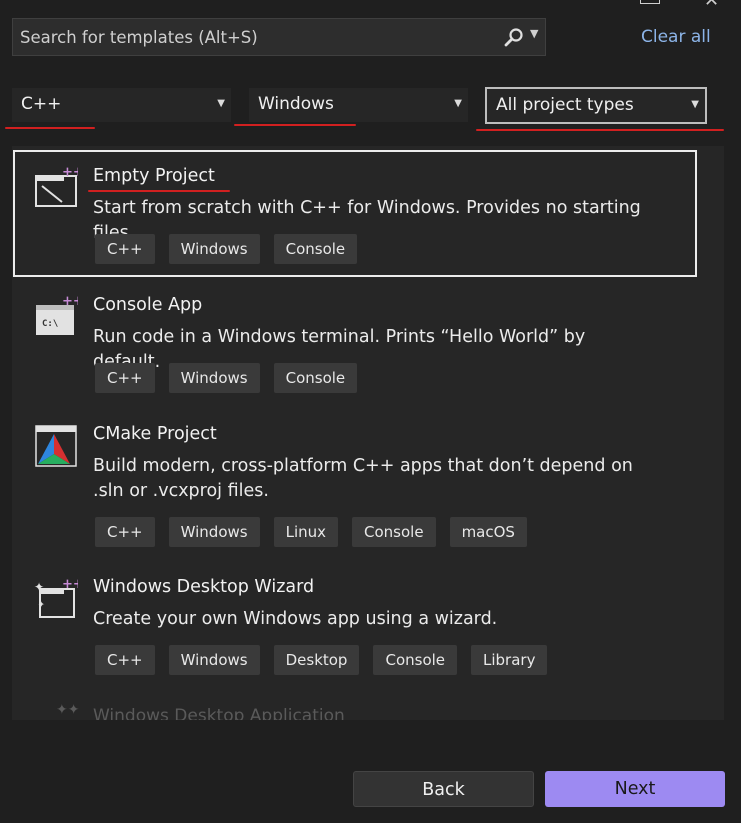  Describe the element at coordinates (56, 597) in the screenshot. I see `wizard-icon: ✦ ✦ ++` at that location.